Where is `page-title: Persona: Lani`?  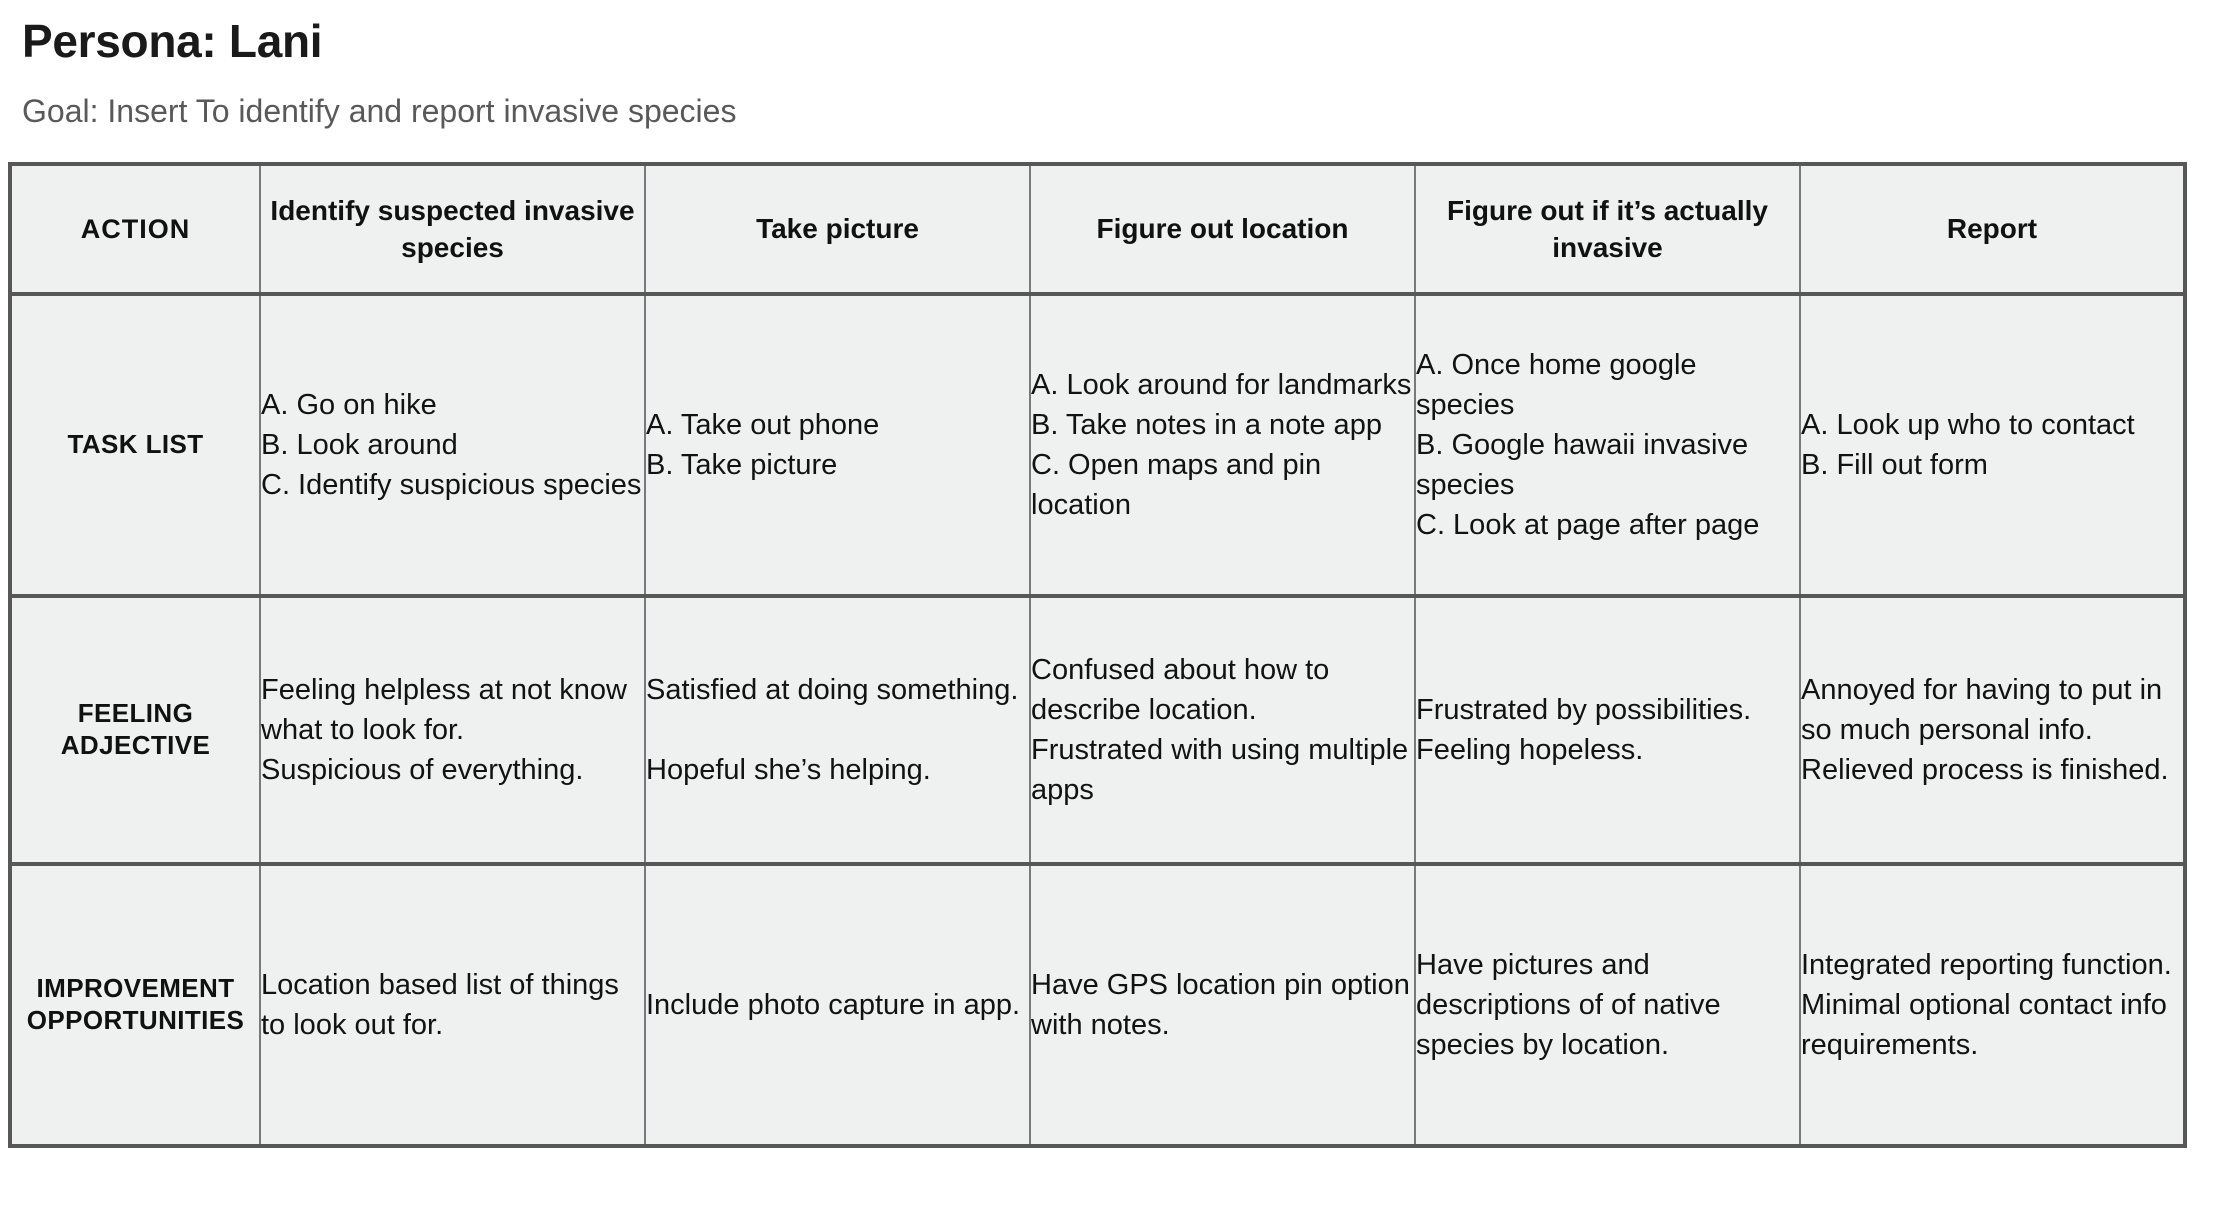 page-title: Persona: Lani is located at coordinates (172, 41).